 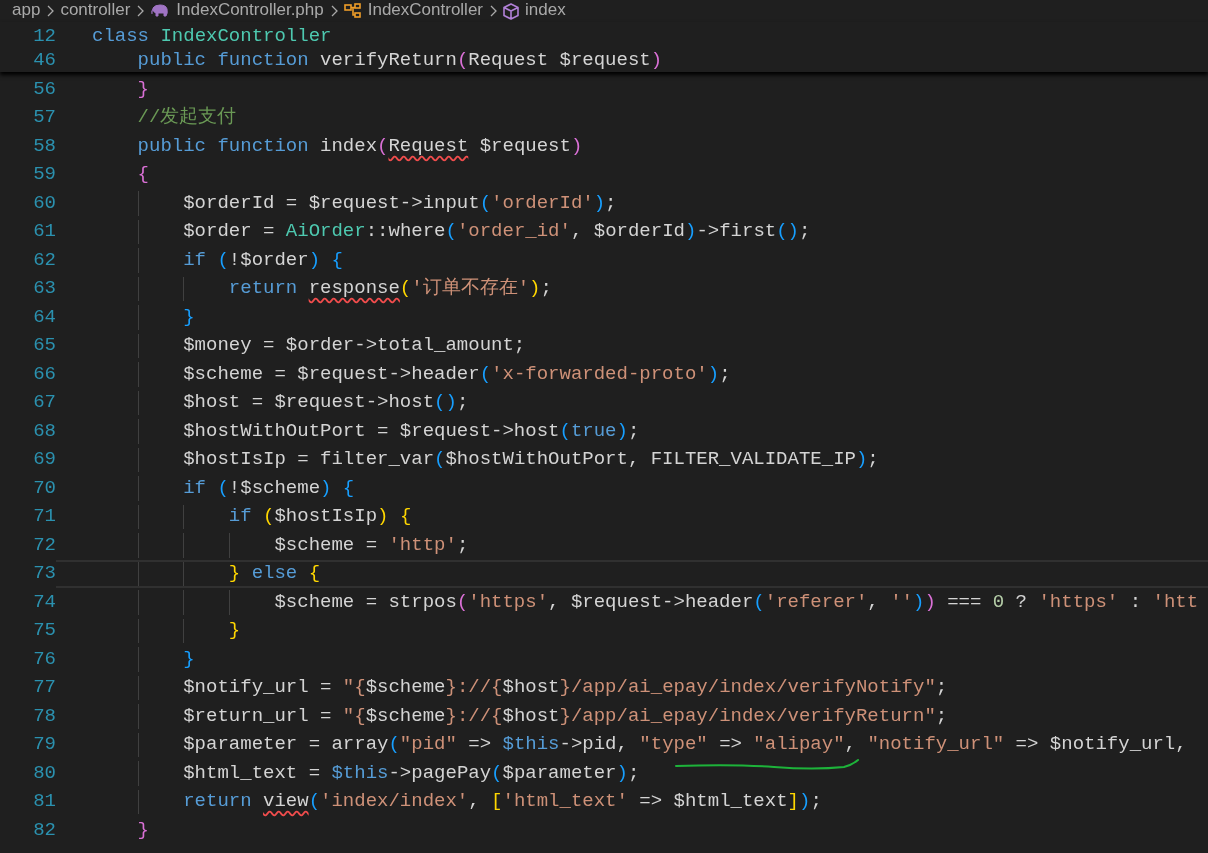 I want to click on line-number: 61, so click(x=44, y=232).